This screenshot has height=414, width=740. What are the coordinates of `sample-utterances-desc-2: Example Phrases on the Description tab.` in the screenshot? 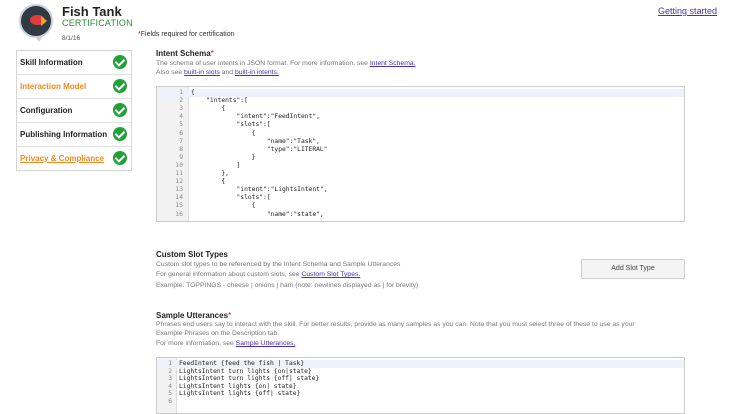 It's located at (218, 333).